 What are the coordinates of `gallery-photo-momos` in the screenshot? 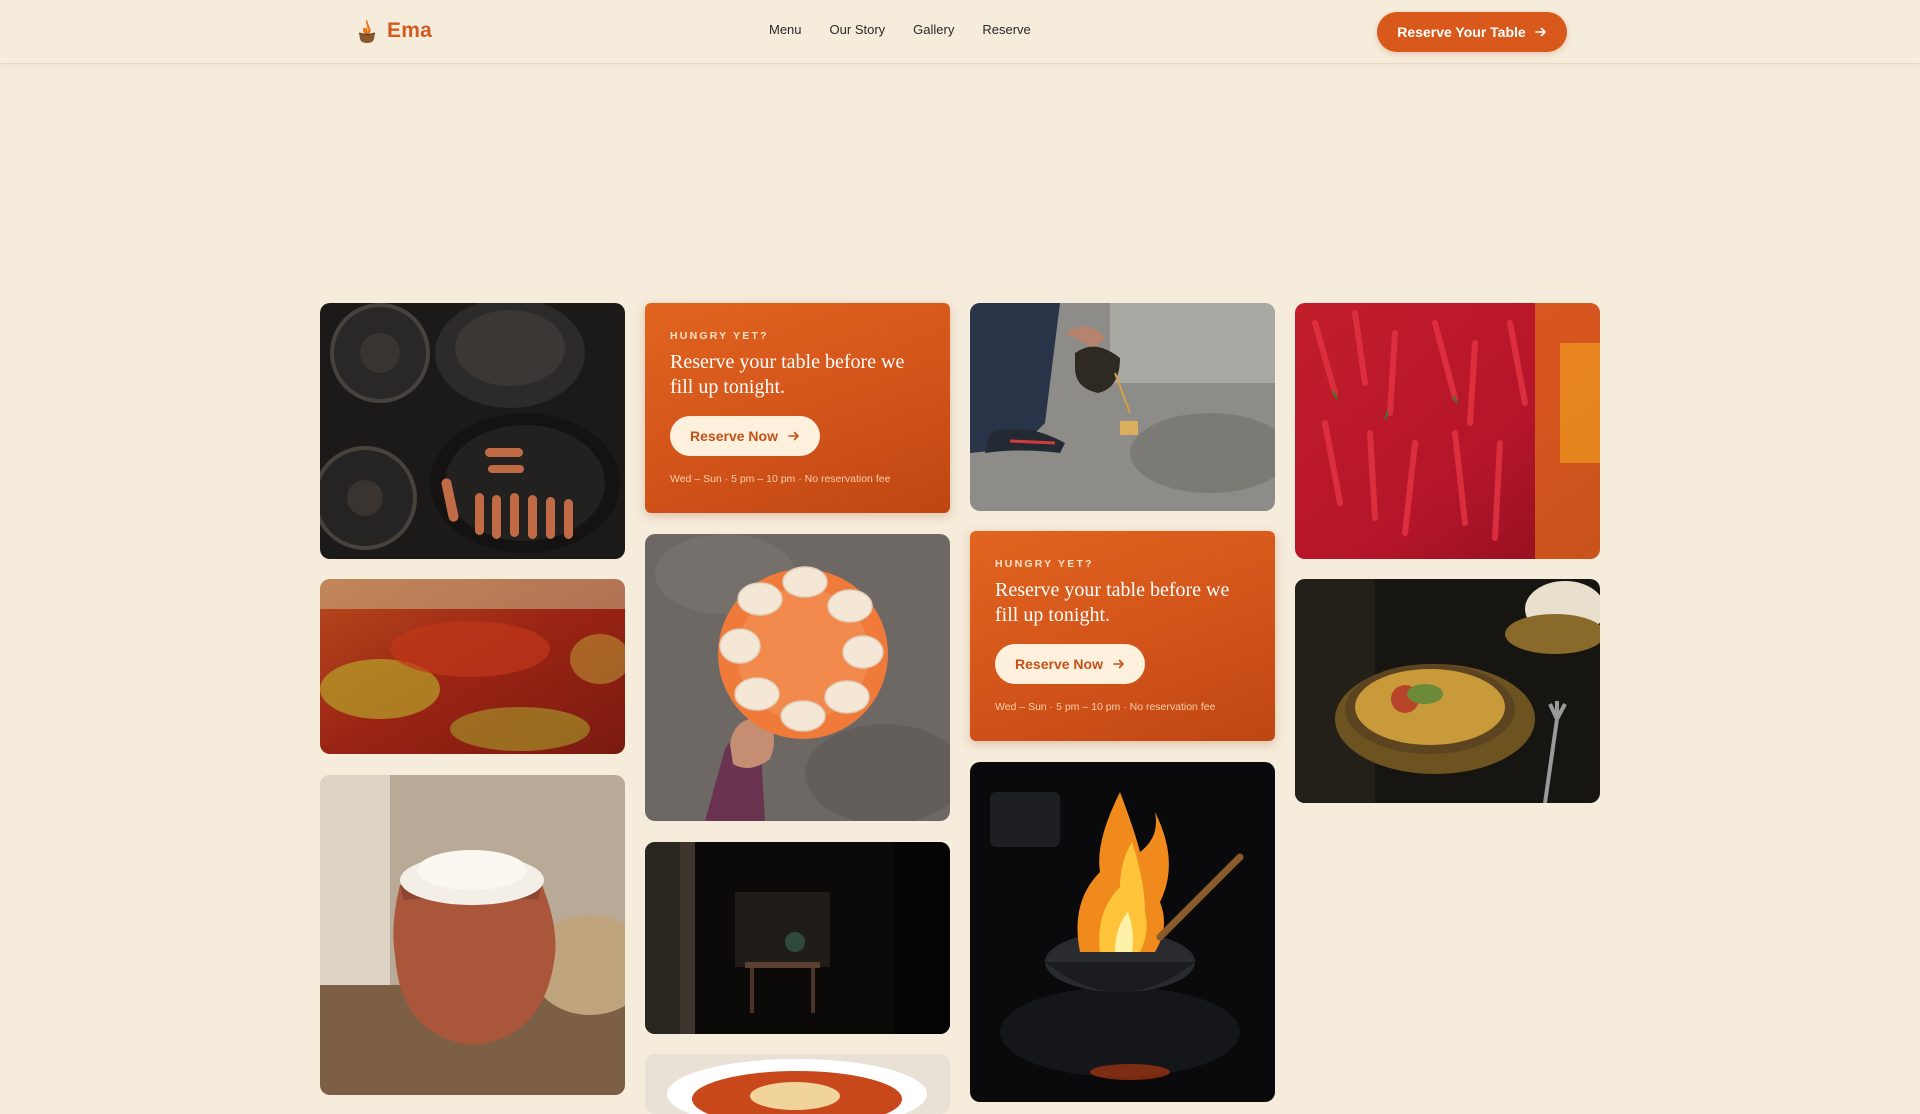 It's located at (797, 677).